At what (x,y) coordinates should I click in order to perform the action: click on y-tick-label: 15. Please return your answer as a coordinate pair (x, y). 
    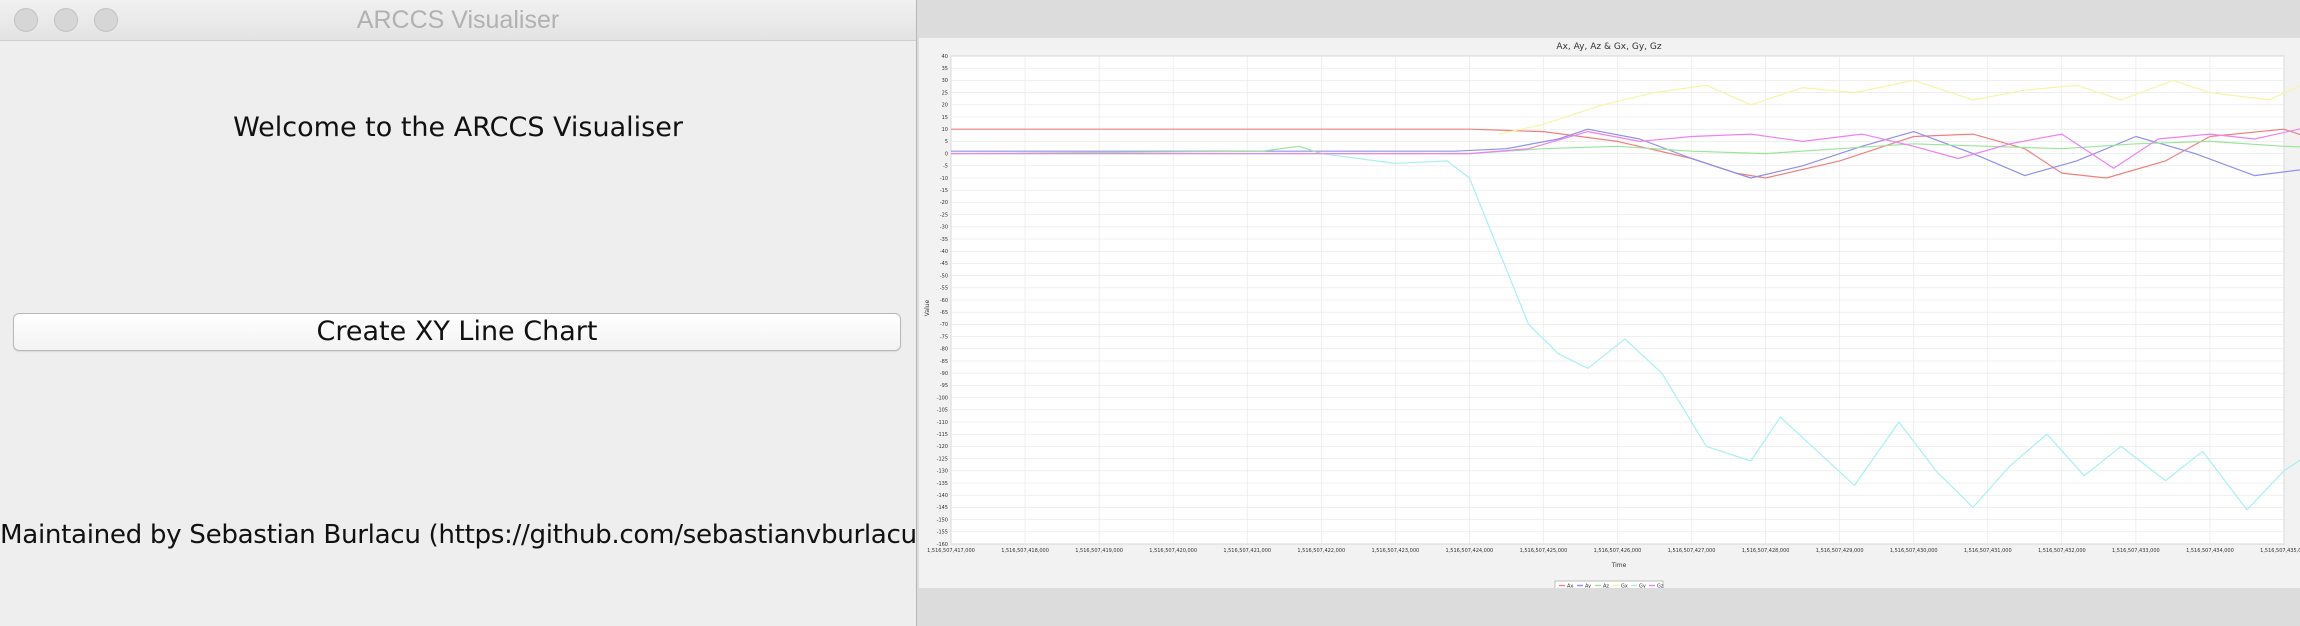
    Looking at the image, I should click on (945, 118).